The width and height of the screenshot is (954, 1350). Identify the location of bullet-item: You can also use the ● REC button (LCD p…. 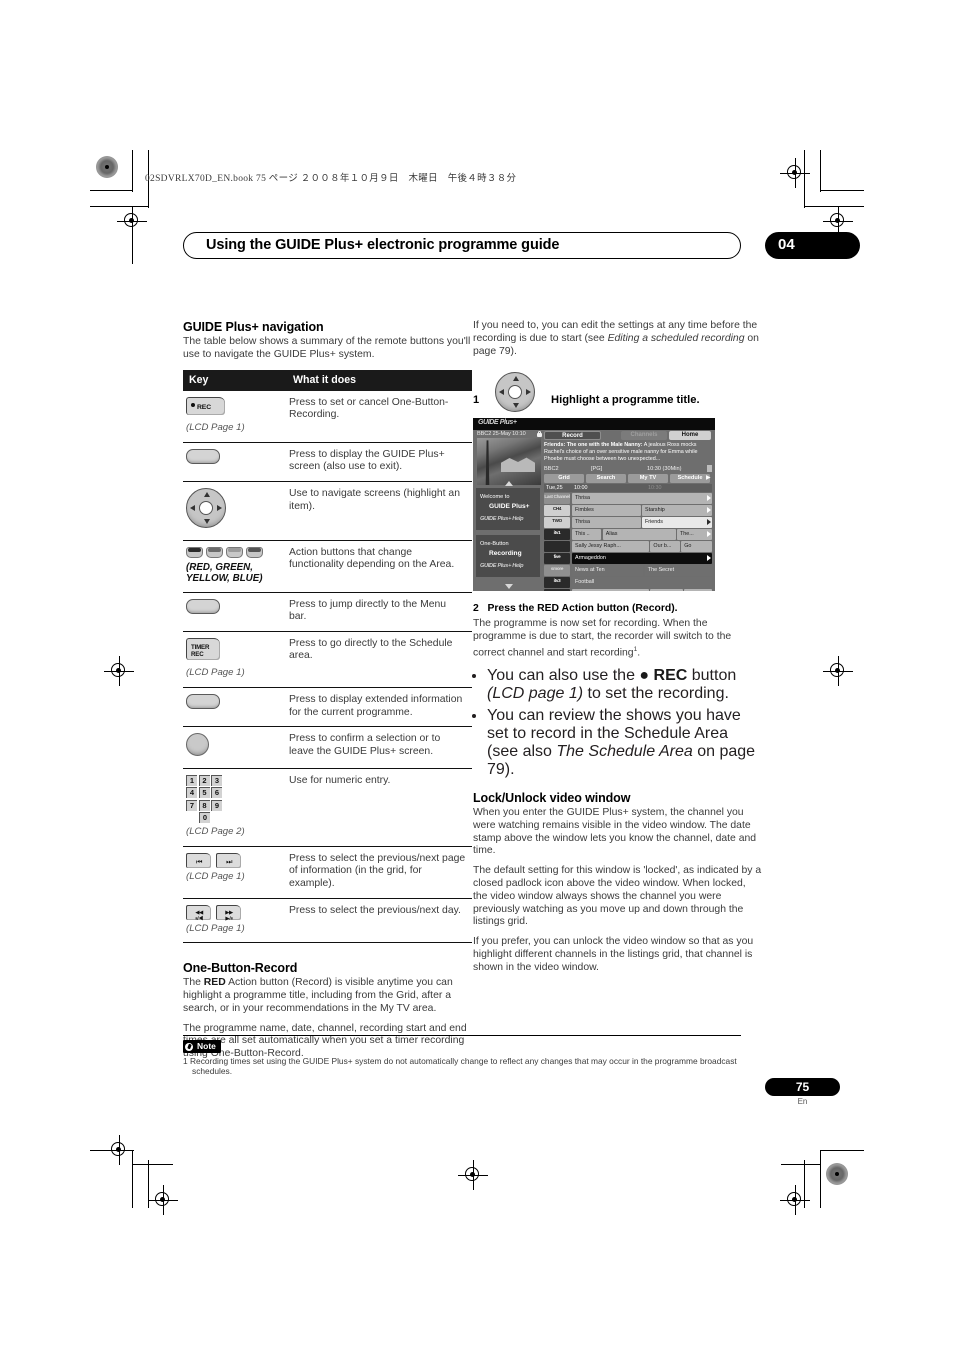
(624, 685).